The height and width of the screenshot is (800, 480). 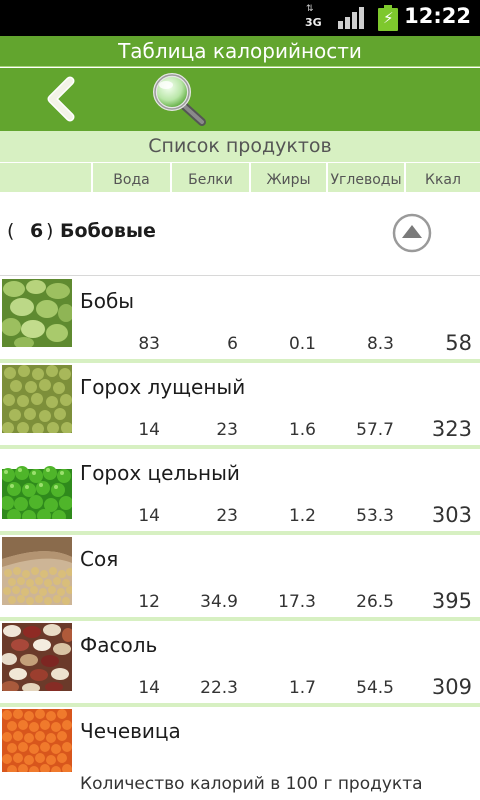 I want to click on product-row-split-peas: Горох лущеный 14 23 1.6 57.7 323, so click(x=240, y=406).